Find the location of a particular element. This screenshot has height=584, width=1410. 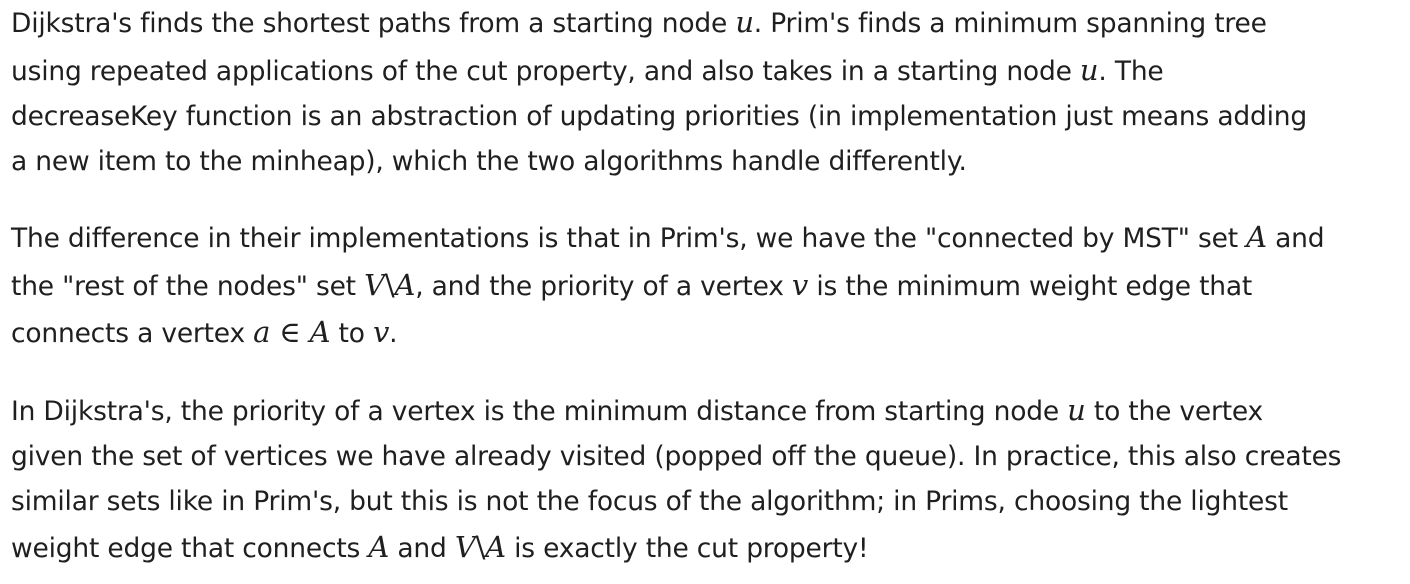

text-run: is exactly the cut property! is located at coordinates (687, 548).